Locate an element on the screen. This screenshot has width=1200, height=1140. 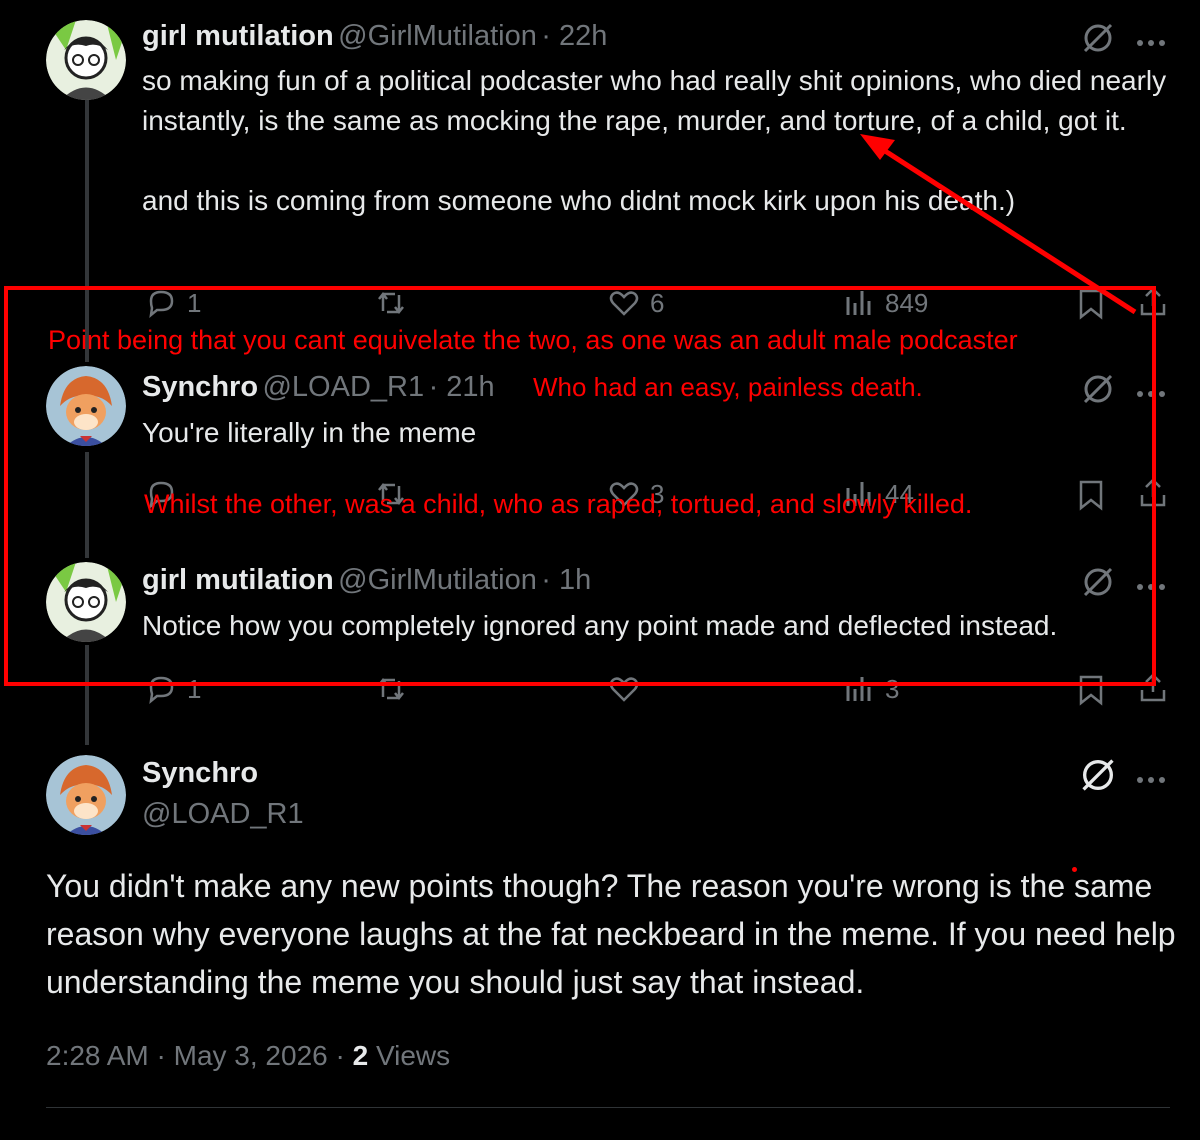
views-label: Views is located at coordinates (409, 1055).